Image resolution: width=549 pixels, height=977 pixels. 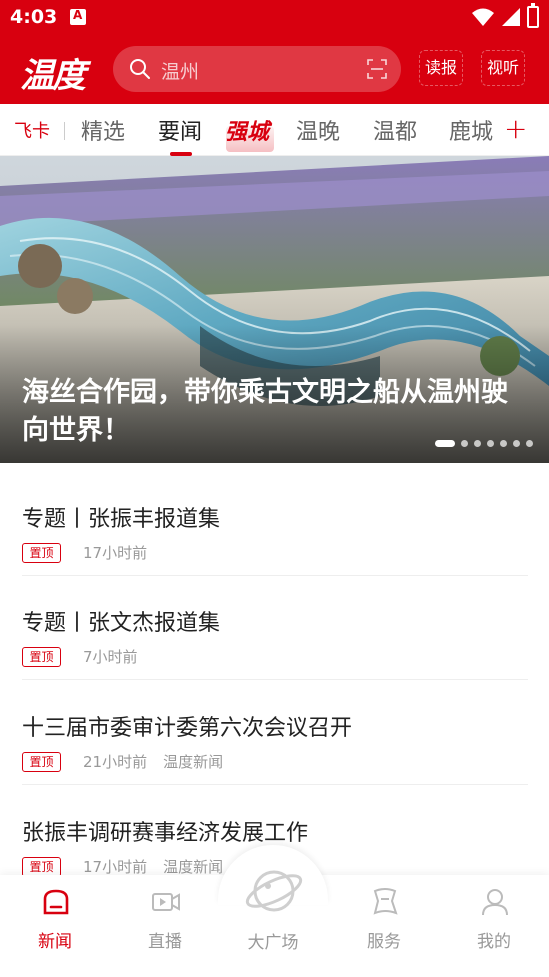 I want to click on carousel-indicator, so click(x=484, y=443).